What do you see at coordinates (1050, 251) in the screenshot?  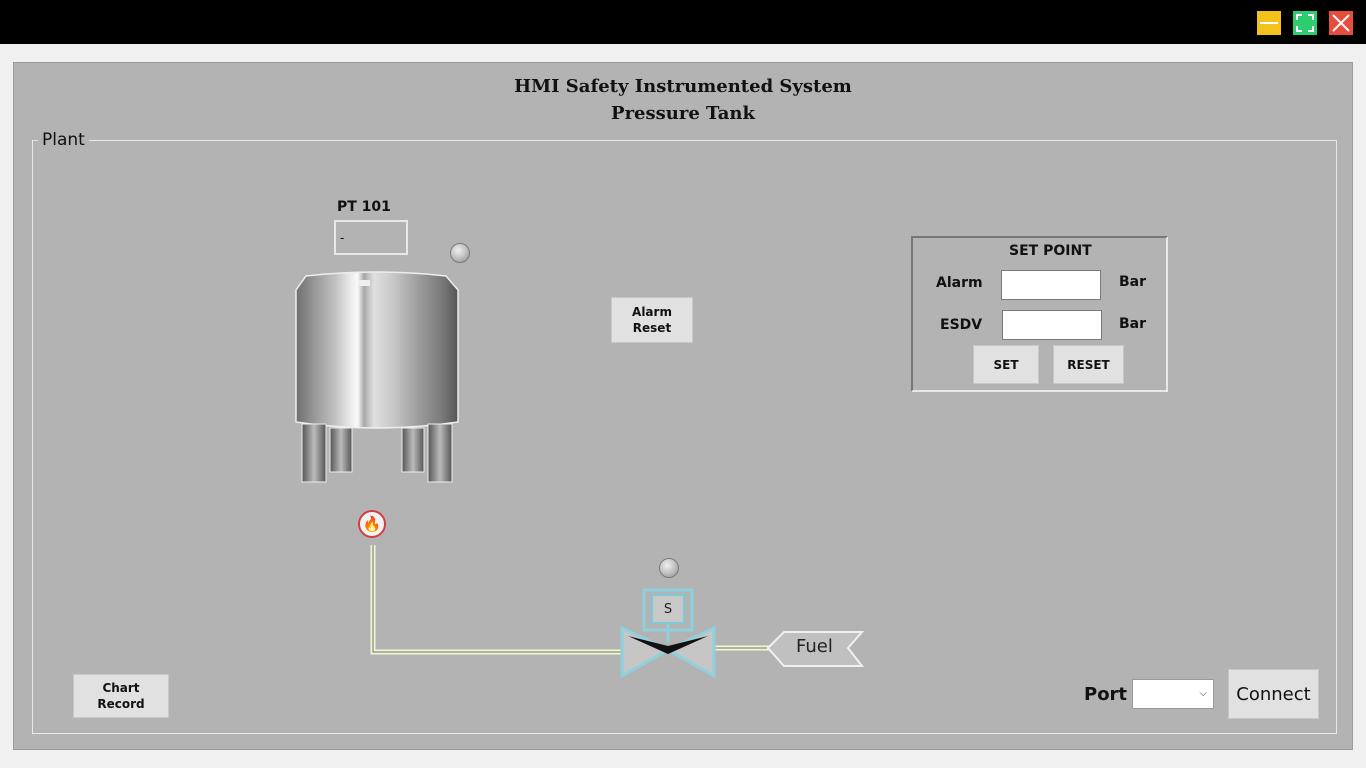 I see `setpoint-title: SET POINT` at bounding box center [1050, 251].